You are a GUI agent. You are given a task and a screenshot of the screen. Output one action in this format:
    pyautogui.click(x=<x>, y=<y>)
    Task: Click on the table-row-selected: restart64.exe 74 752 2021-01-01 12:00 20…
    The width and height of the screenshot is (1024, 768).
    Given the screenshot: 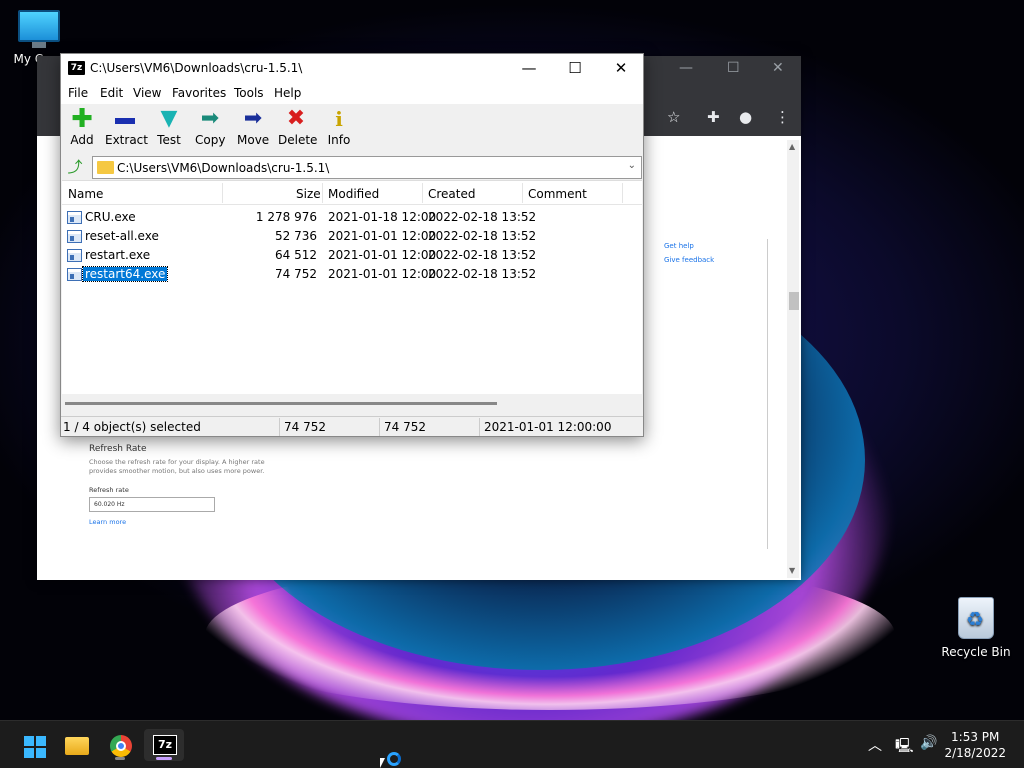 What is the action you would take?
    pyautogui.click(x=352, y=274)
    